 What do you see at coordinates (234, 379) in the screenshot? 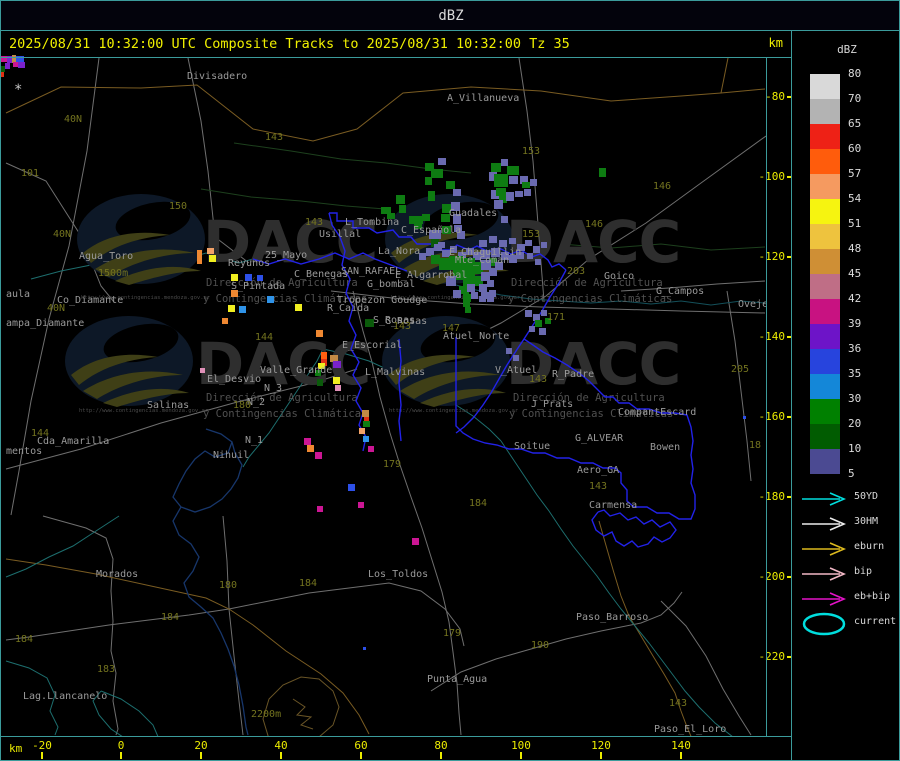
I see `place-label: El_Desvio` at bounding box center [234, 379].